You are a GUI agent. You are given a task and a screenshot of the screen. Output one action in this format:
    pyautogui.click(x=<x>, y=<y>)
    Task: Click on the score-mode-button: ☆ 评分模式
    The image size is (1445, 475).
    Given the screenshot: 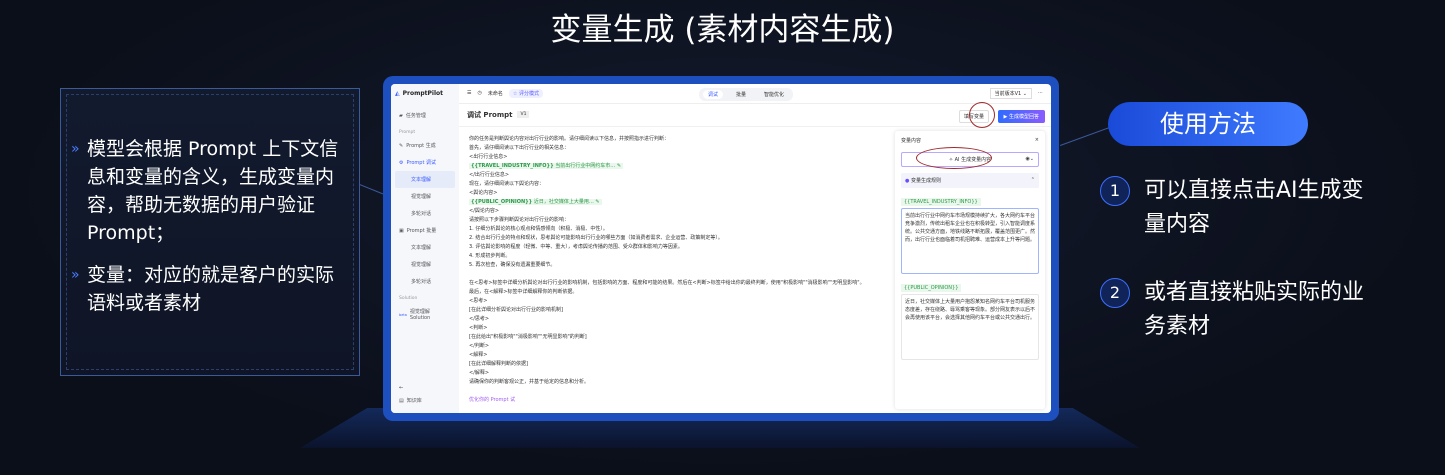 What is the action you would take?
    pyautogui.click(x=525, y=93)
    